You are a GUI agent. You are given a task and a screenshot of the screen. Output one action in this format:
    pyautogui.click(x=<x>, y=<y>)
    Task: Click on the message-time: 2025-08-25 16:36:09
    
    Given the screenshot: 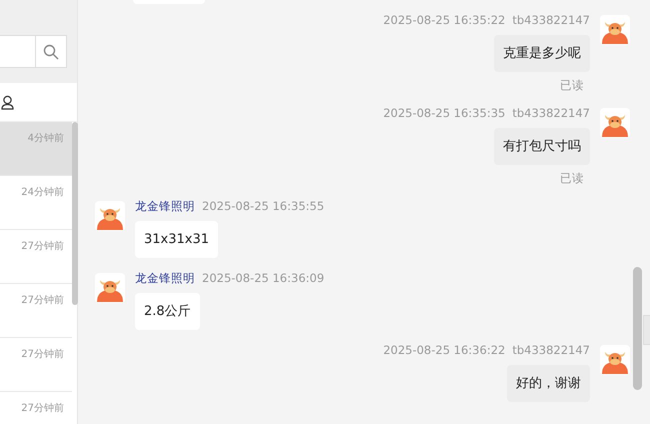 What is the action you would take?
    pyautogui.click(x=263, y=278)
    